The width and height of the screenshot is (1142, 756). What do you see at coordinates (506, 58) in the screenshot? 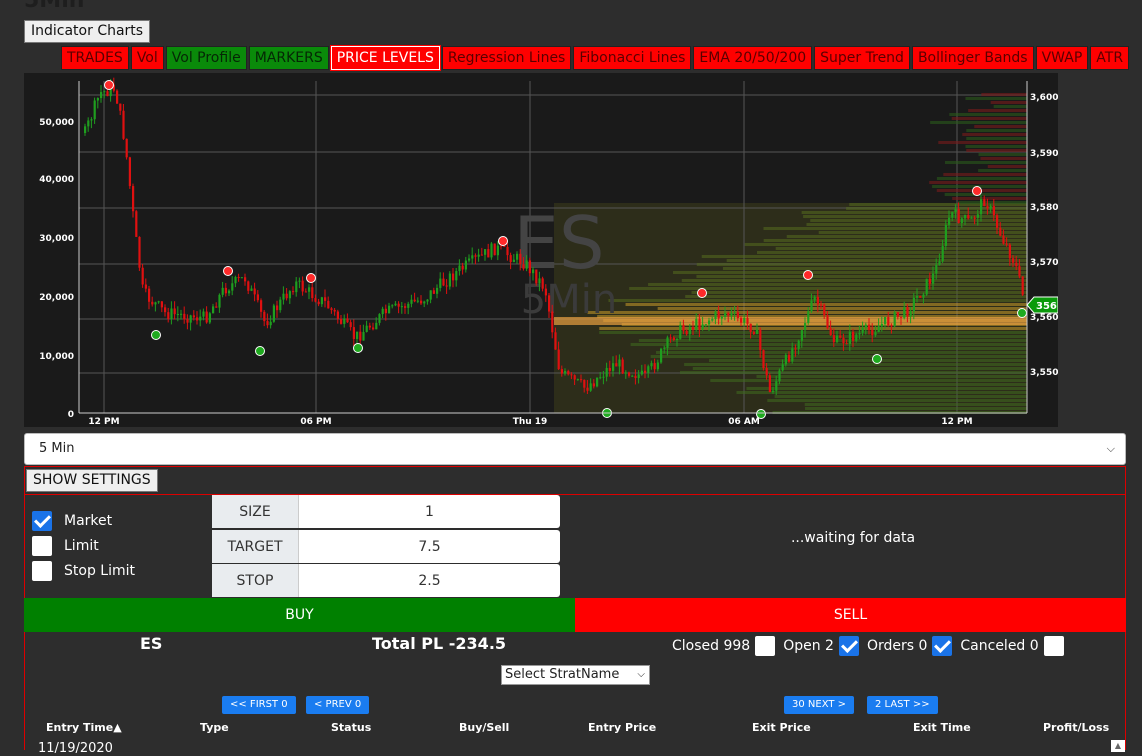
I see `indicator-toggle-regression-lines: Regression Lines` at bounding box center [506, 58].